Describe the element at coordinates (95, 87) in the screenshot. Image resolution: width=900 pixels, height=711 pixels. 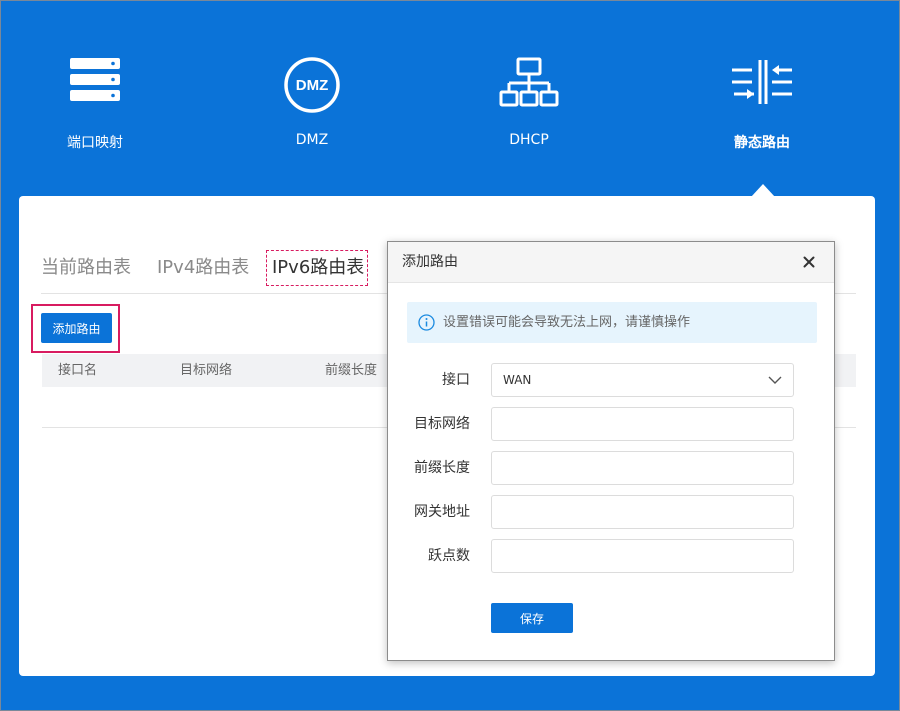
I see `server-icon` at that location.